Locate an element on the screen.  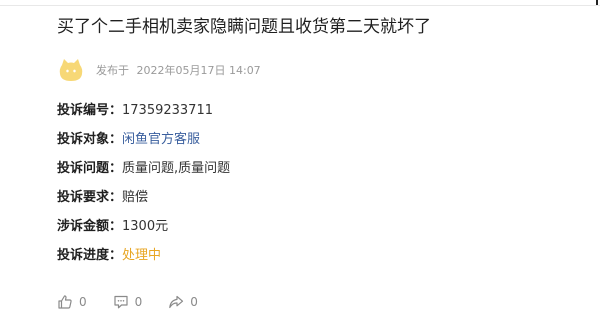
scroll-edge-mark is located at coordinates (597, 2).